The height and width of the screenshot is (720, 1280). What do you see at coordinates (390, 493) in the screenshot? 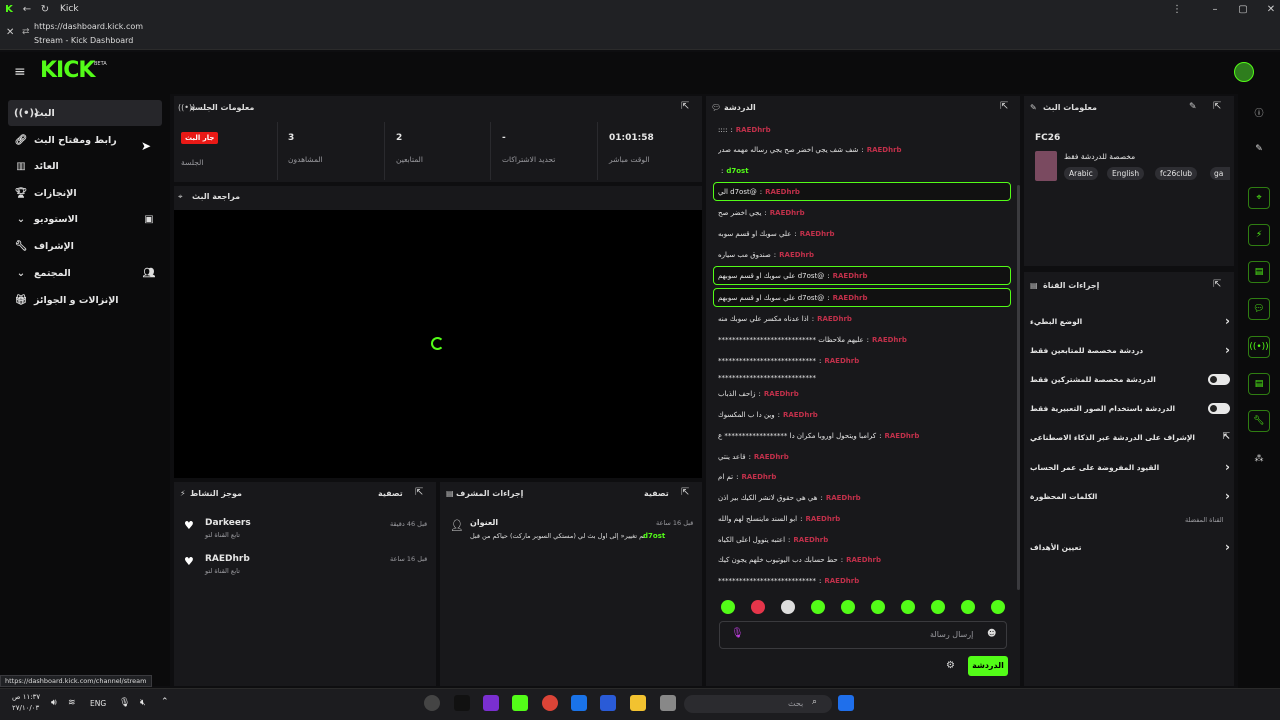
I see `activity-filter-button: تصفية` at bounding box center [390, 493].